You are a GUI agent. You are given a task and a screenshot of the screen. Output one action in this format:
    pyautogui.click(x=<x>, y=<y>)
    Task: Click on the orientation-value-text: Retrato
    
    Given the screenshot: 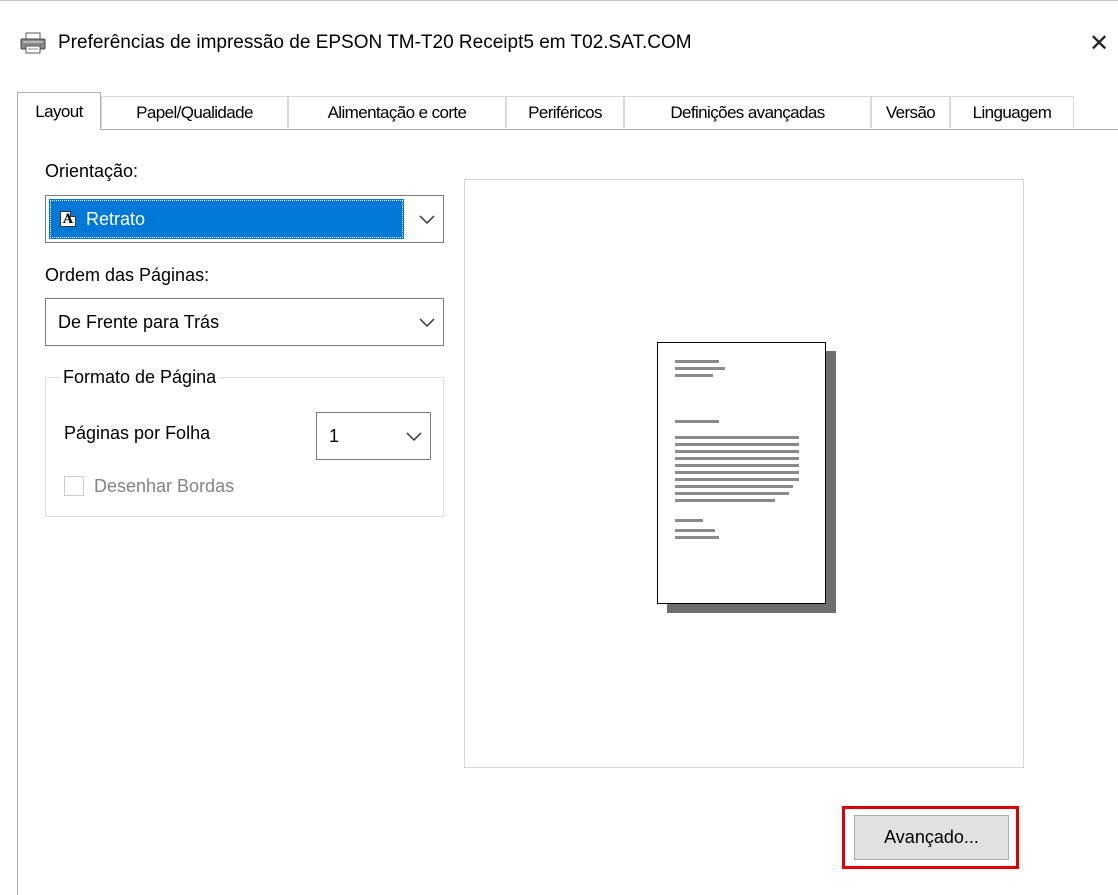 What is the action you would take?
    pyautogui.click(x=116, y=218)
    